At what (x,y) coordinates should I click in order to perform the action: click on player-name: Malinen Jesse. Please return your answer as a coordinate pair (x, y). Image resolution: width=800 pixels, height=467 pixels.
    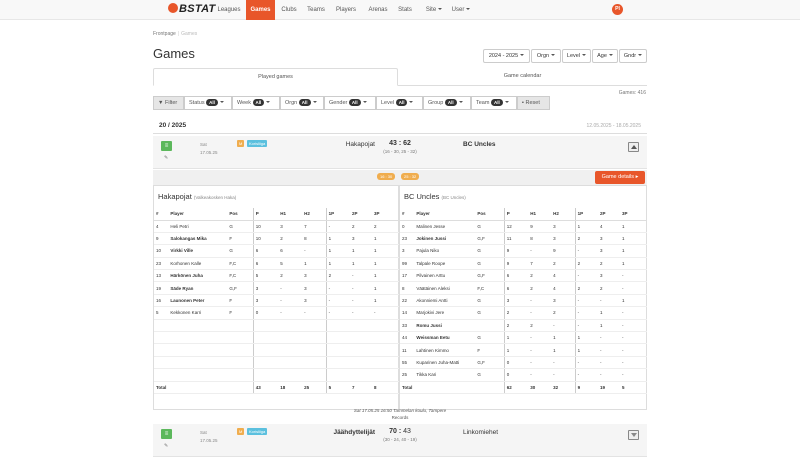
    Looking at the image, I should click on (445, 226).